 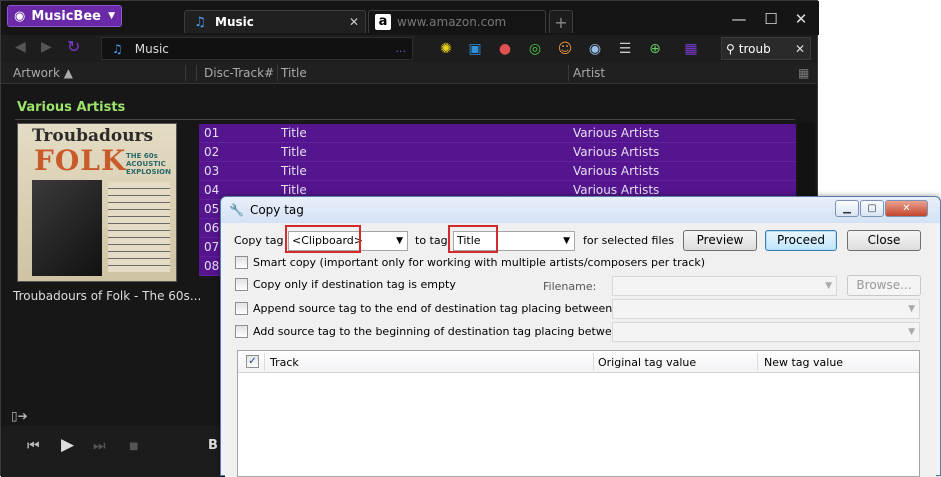 I want to click on select-all-checkbox: ✓, so click(x=252, y=361).